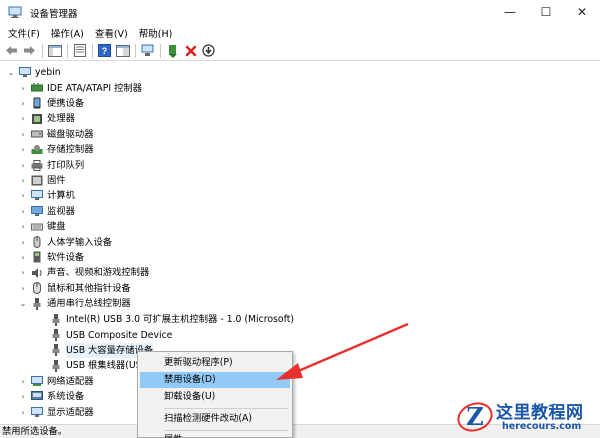 This screenshot has height=438, width=600. Describe the element at coordinates (55, 149) in the screenshot. I see `tree-item: › 存储控制器` at that location.